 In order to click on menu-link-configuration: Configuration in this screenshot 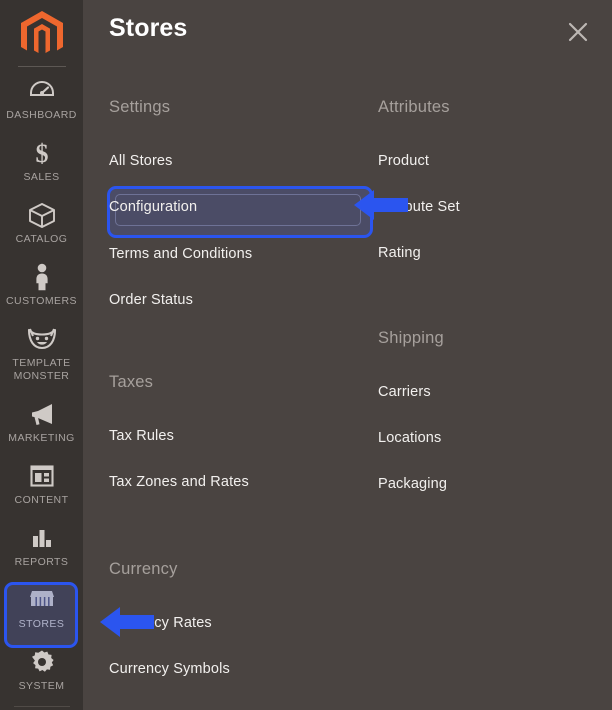, I will do `click(242, 207)`.